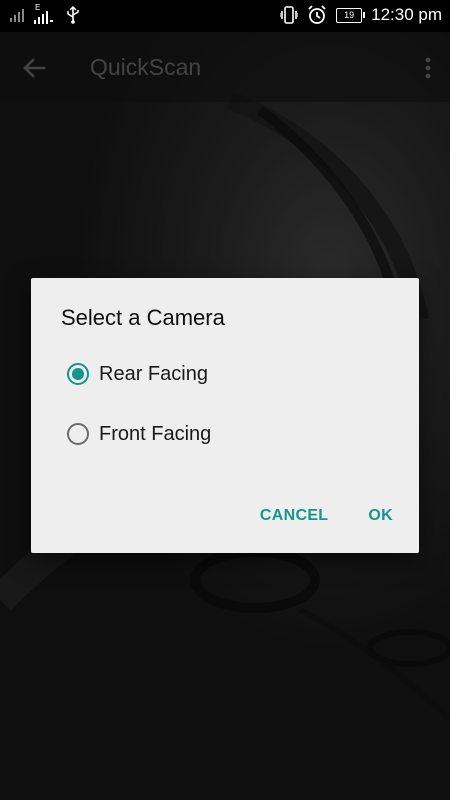  I want to click on mobile-data-icon: E, so click(47, 13).